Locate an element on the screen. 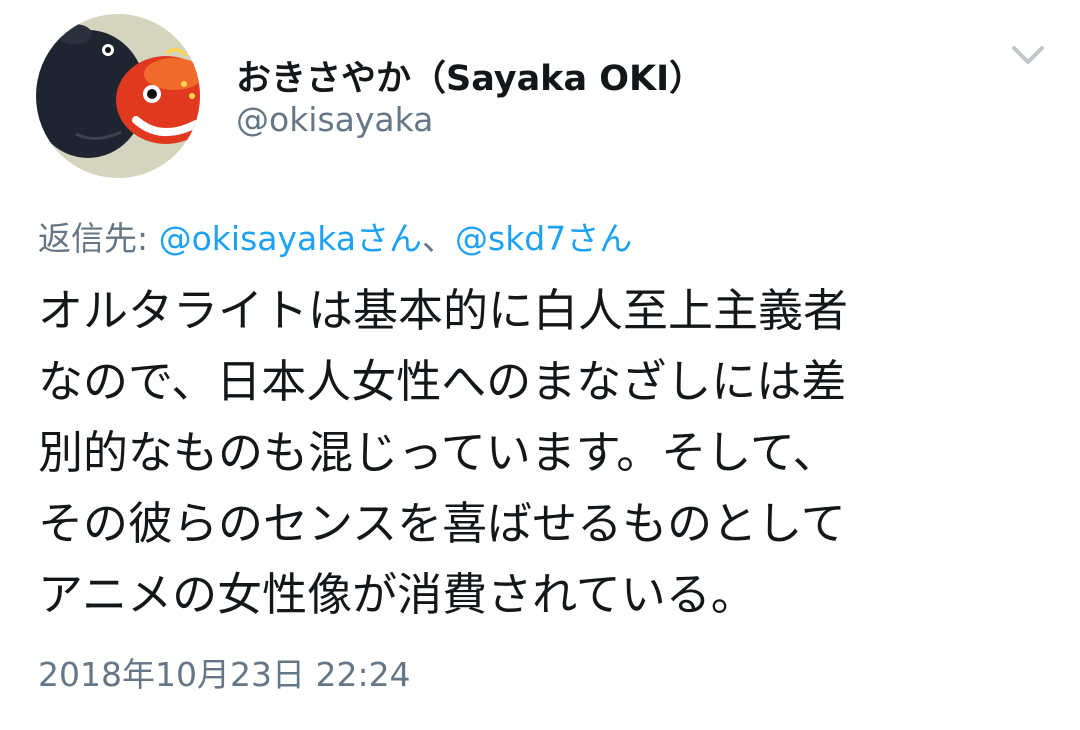 The image size is (1080, 730). chevron-down-icon is located at coordinates (1028, 55).